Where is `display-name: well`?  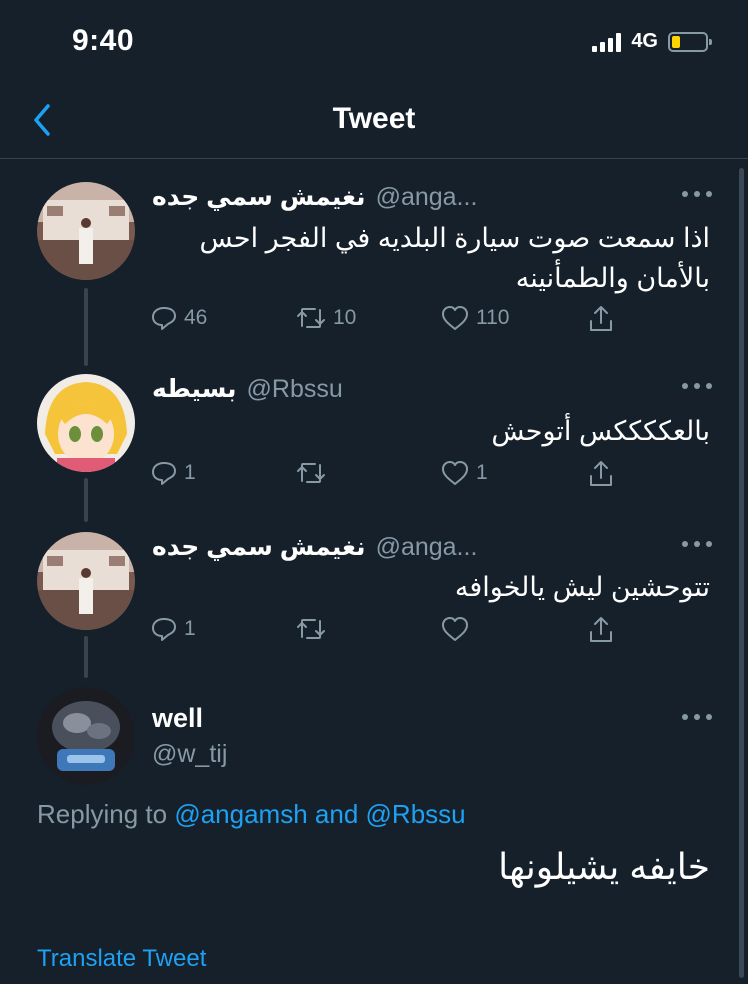 display-name: well is located at coordinates (177, 718).